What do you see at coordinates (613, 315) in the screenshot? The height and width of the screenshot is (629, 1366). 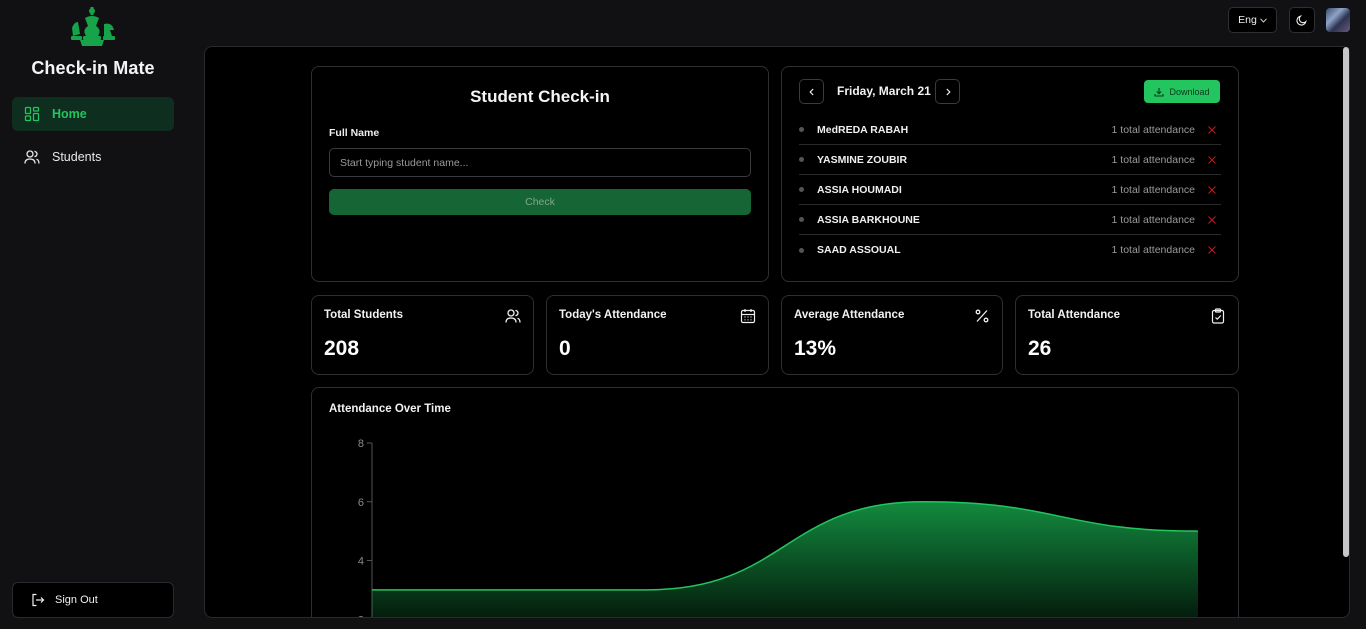 I see `stat-title: Today's Attendance` at bounding box center [613, 315].